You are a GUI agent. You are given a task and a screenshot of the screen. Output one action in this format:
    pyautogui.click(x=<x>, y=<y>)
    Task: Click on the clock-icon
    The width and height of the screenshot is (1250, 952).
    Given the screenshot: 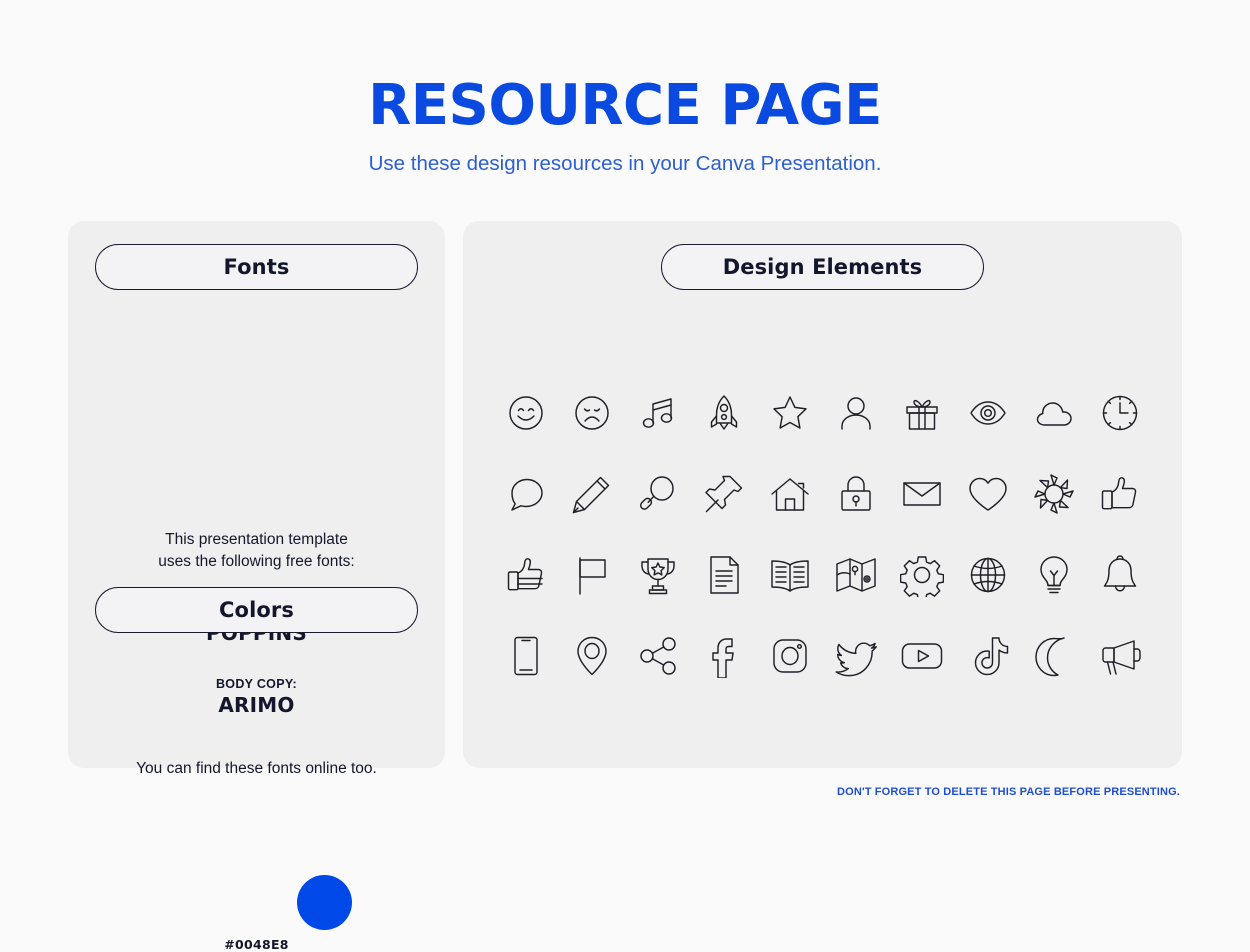 What is the action you would take?
    pyautogui.click(x=1120, y=413)
    